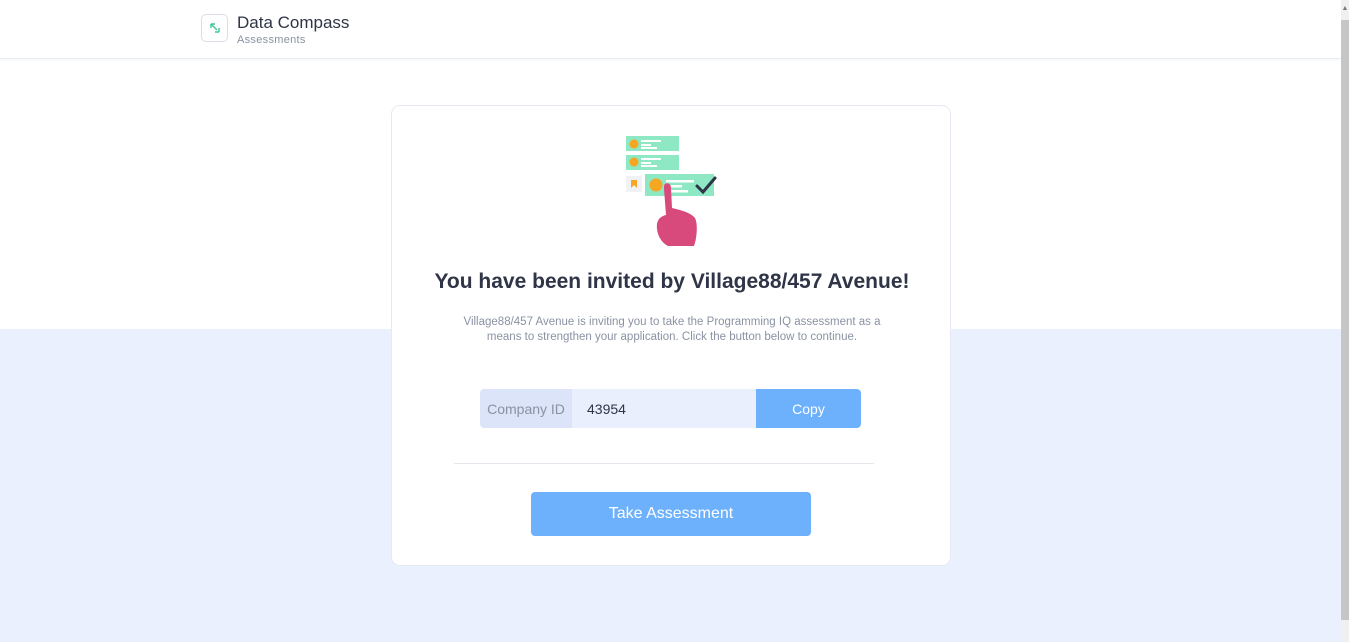 This screenshot has width=1349, height=642. I want to click on app-subtitle: Assessments, so click(271, 40).